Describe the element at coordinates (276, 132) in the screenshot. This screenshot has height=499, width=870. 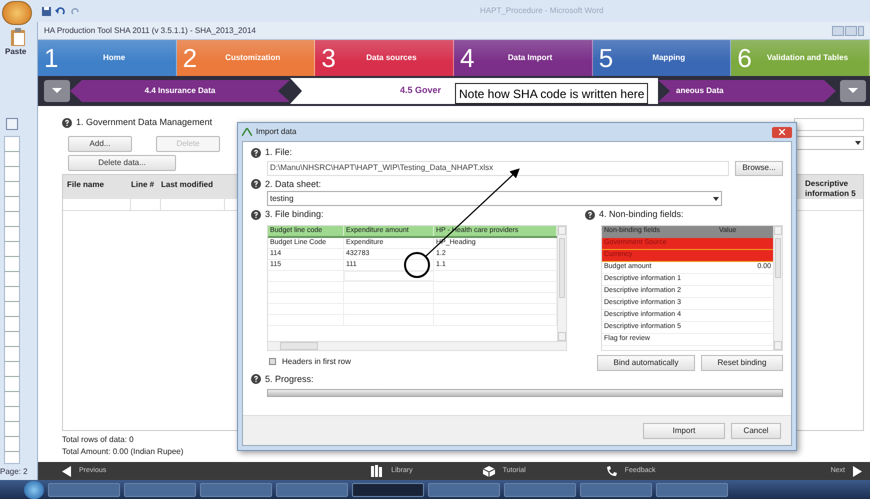
I see `dialog-title: Import data` at that location.